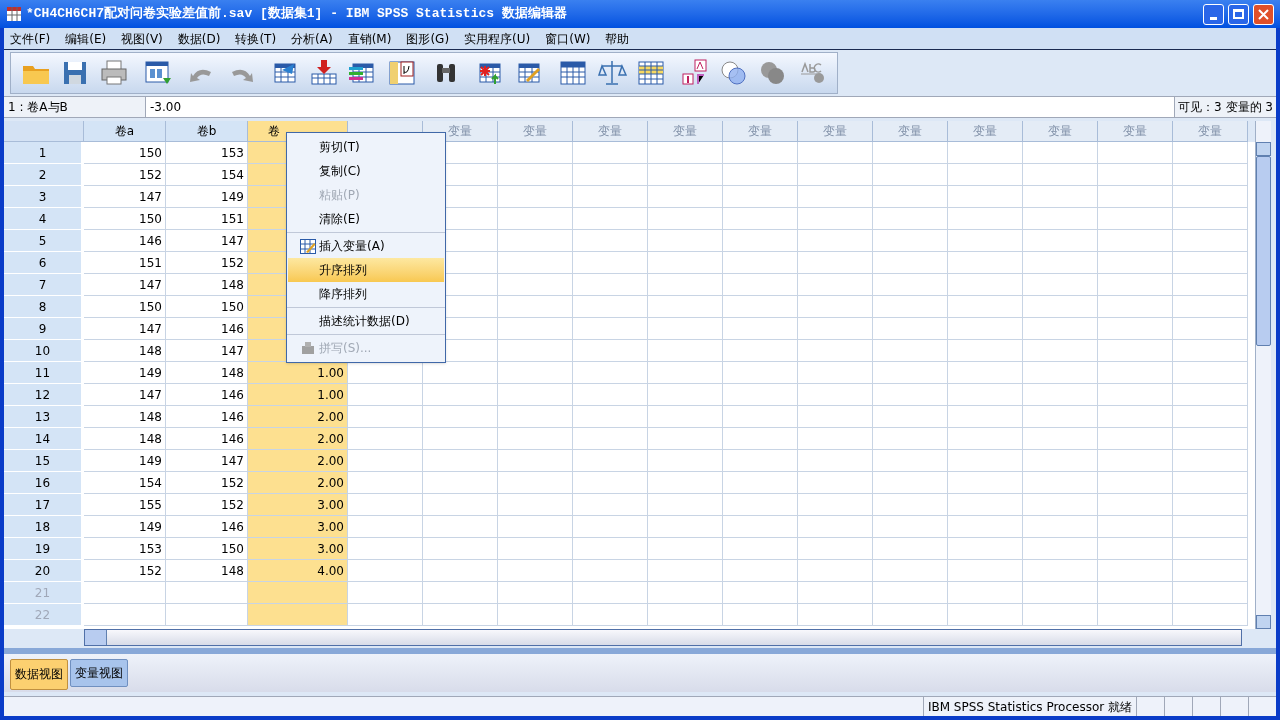 Image resolution: width=1280 pixels, height=720 pixels. What do you see at coordinates (44, 483) in the screenshot?
I see `row-number: 16` at bounding box center [44, 483].